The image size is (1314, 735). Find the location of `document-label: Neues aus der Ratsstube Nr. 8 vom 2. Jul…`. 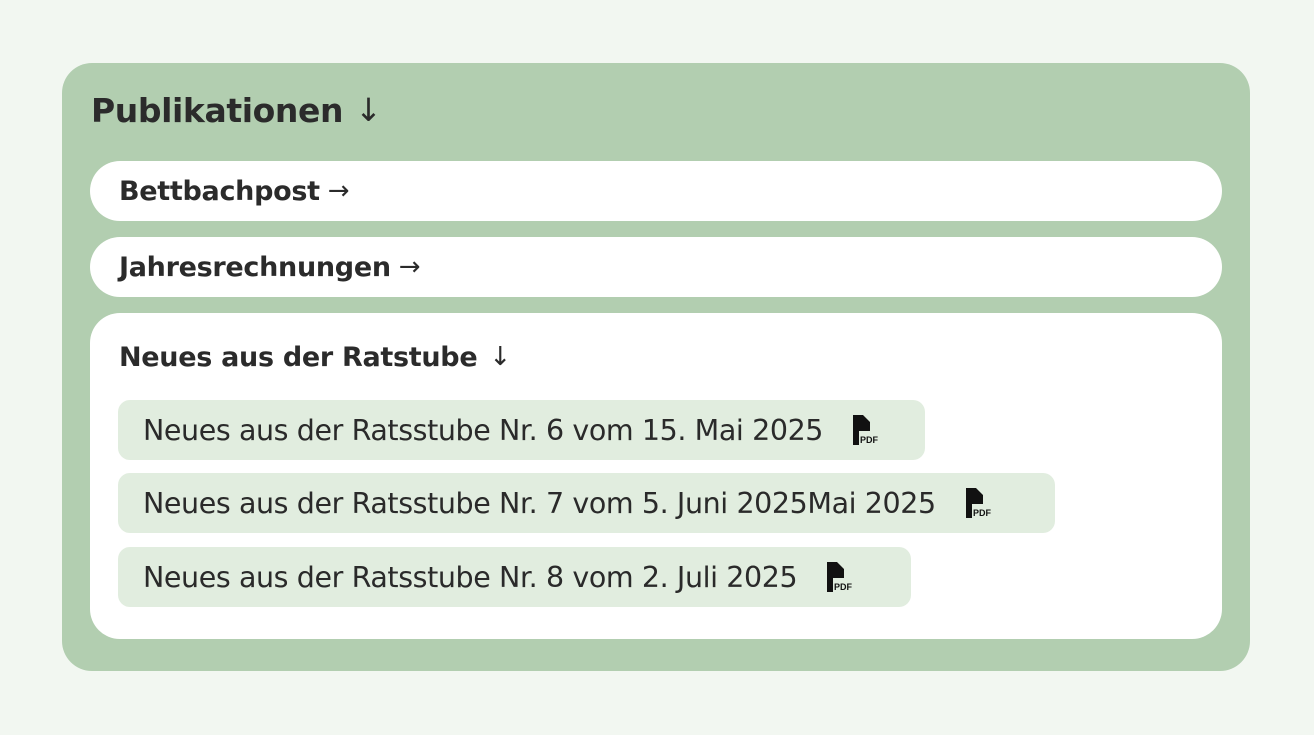

document-label: Neues aus der Ratsstube Nr. 8 vom 2. Jul… is located at coordinates (470, 577).